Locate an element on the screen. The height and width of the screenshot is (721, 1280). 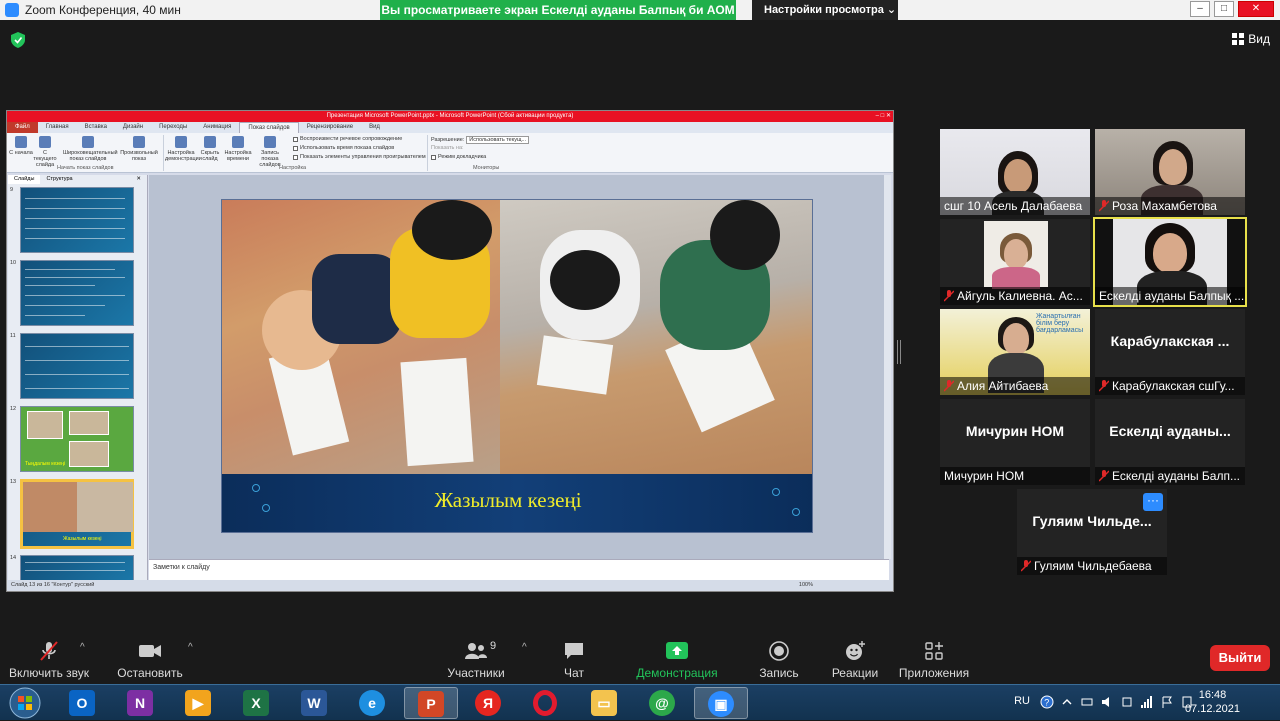
taskbar-onenote: N is located at coordinates (141, 703).